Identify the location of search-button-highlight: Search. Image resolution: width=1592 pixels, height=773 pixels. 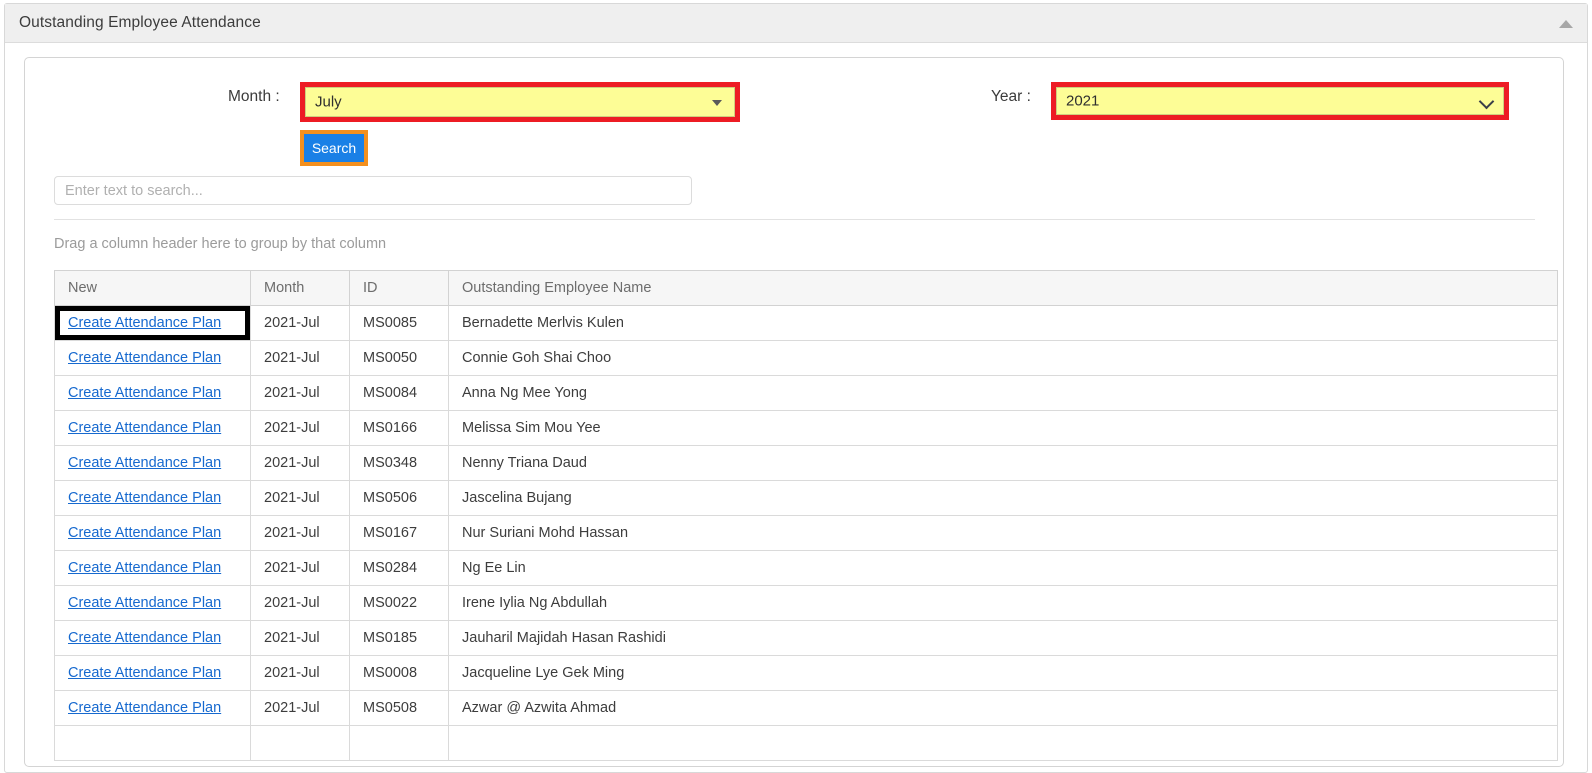
(334, 148).